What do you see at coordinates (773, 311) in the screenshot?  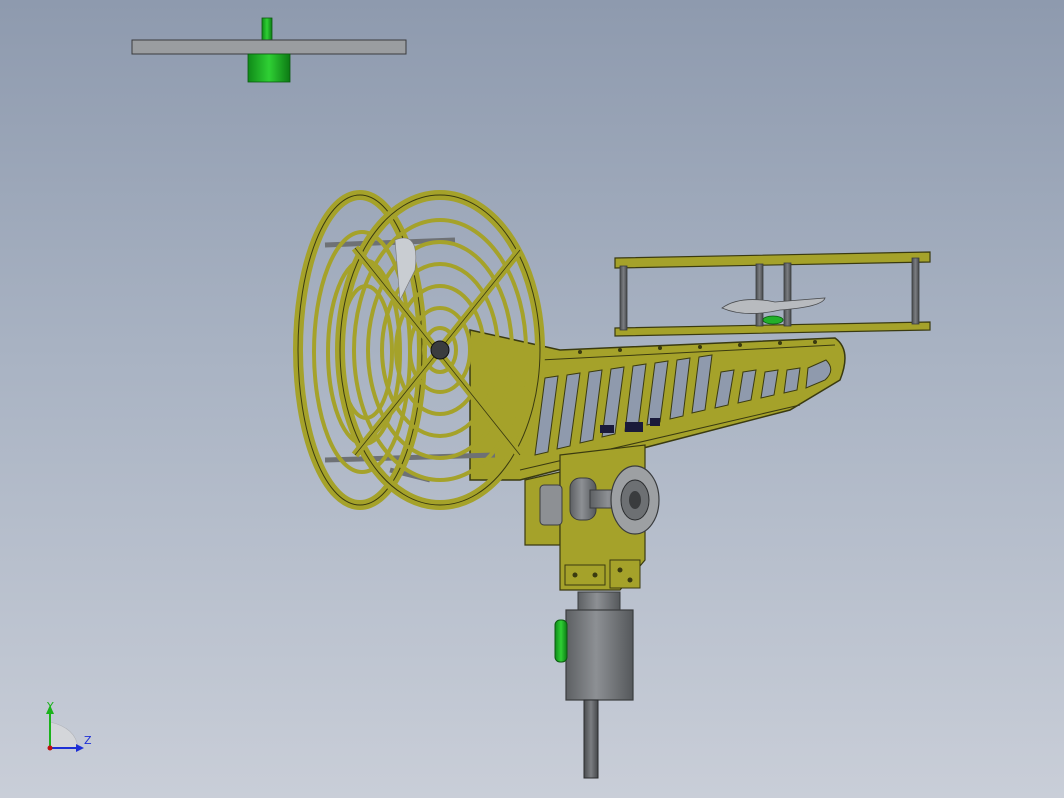 I see `propeller-blade` at bounding box center [773, 311].